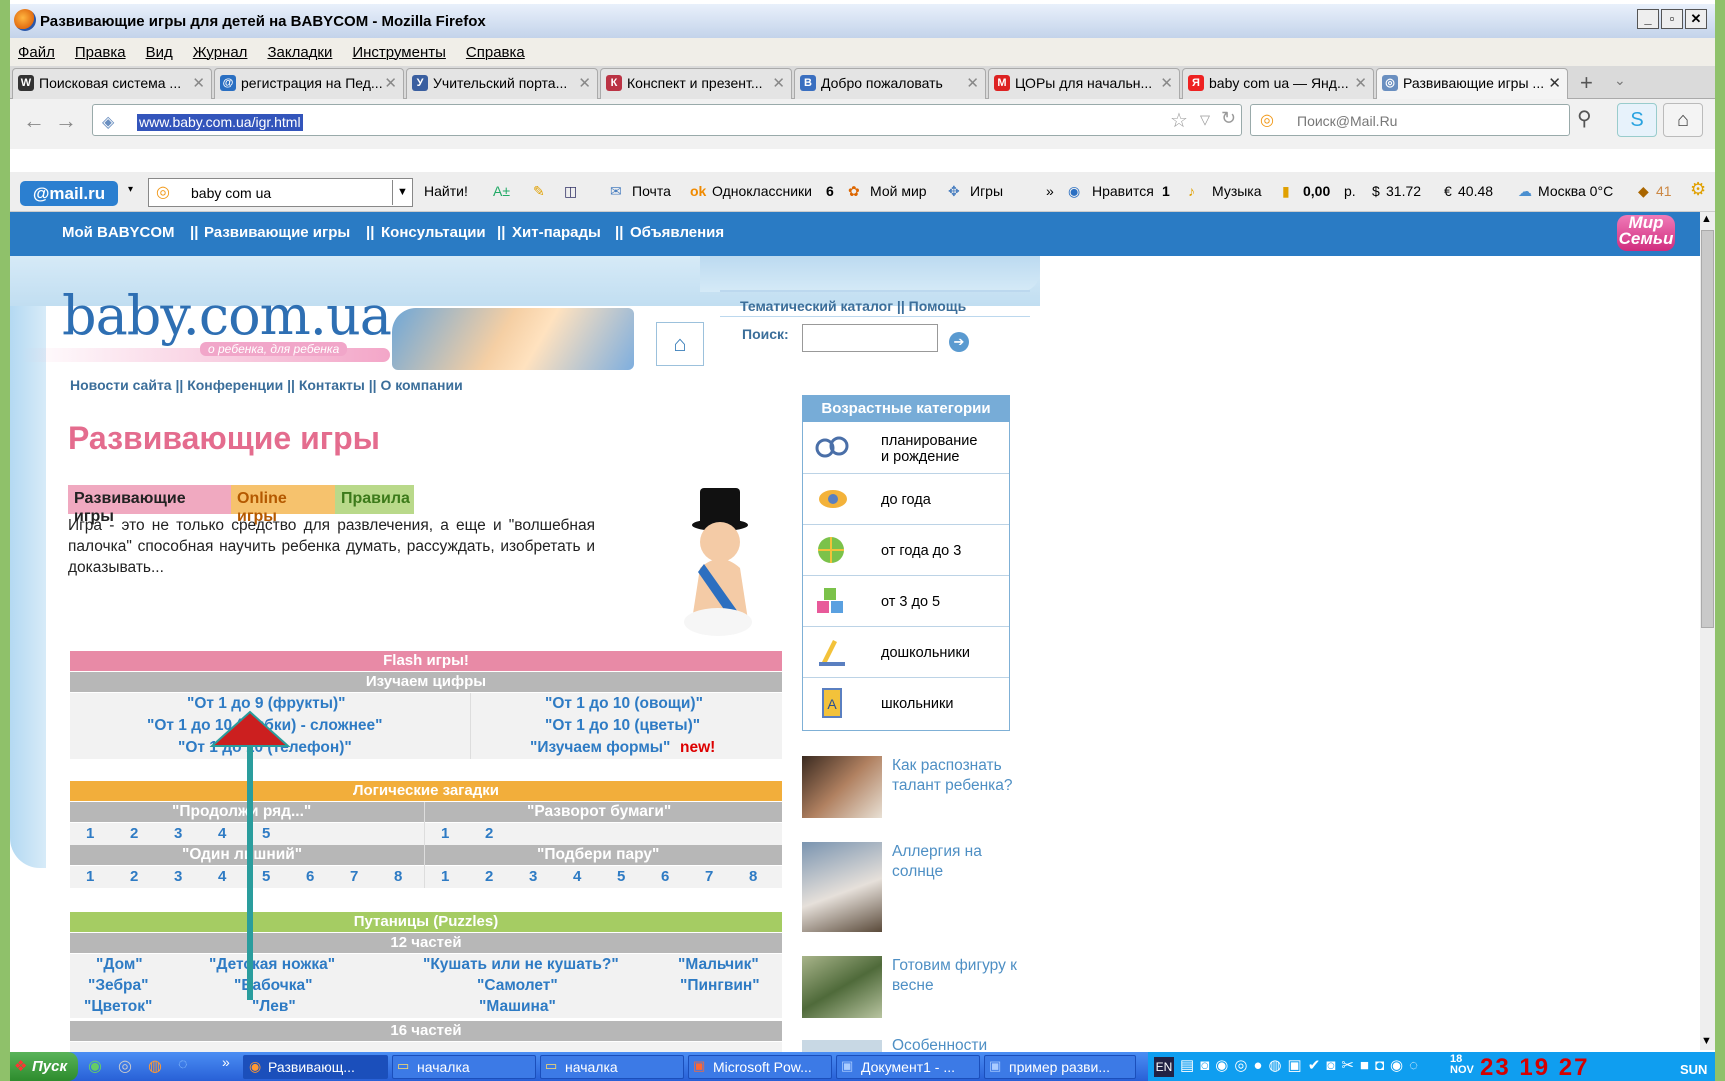 Image resolution: width=1725 pixels, height=1081 pixels. I want to click on firefox-icon: ◉, so click(255, 1066).